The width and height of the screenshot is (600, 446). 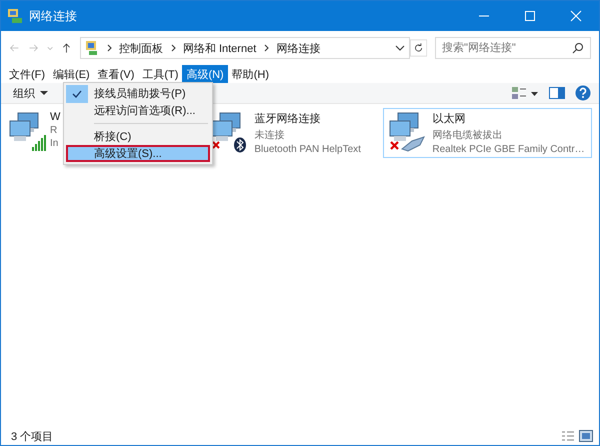 I want to click on address-bar: 控制面板 网络和 Internet 网络连接, so click(x=245, y=48).